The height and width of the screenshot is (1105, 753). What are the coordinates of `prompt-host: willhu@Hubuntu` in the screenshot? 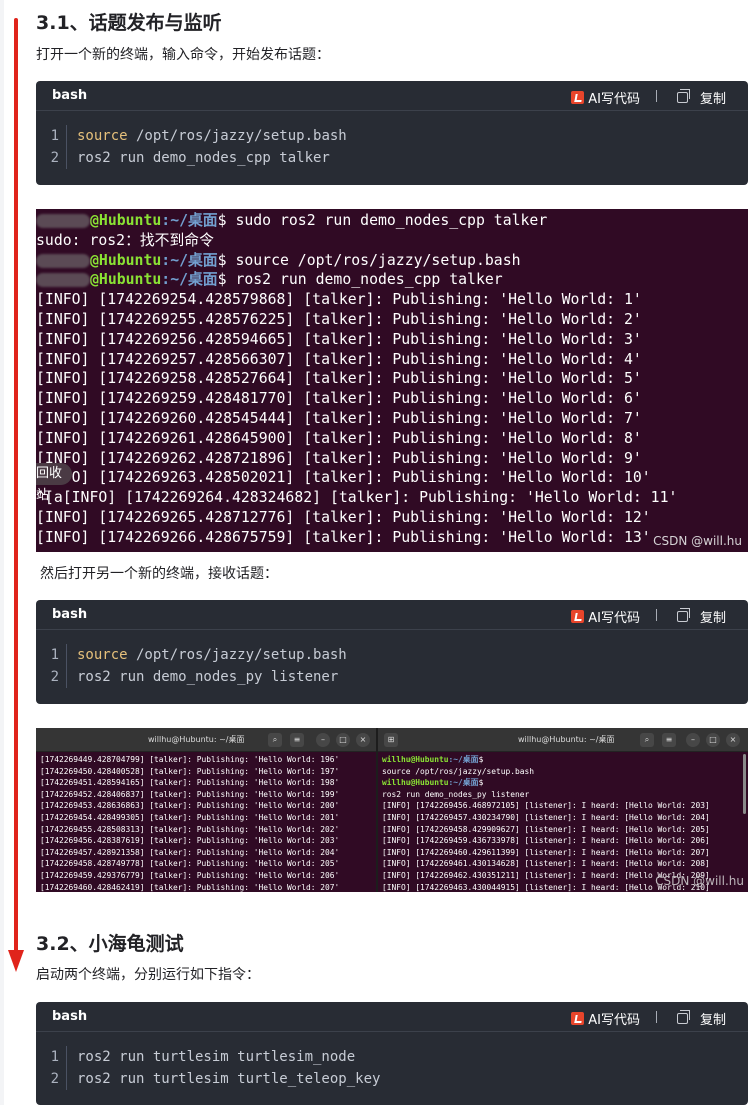 It's located at (415, 783).